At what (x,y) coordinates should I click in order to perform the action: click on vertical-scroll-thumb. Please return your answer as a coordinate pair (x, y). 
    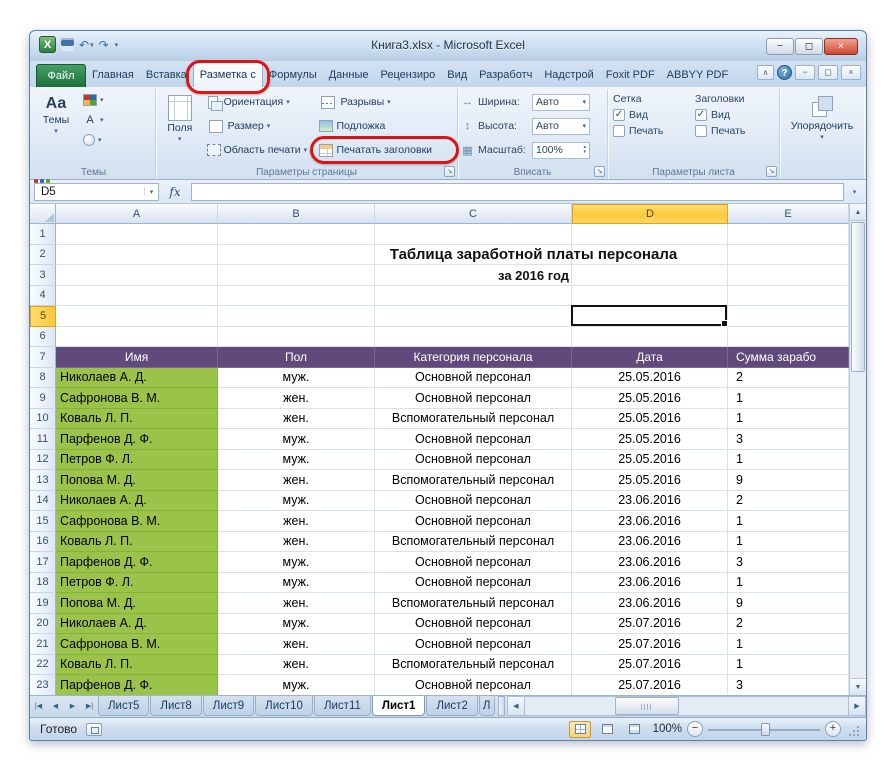
    Looking at the image, I should click on (858, 297).